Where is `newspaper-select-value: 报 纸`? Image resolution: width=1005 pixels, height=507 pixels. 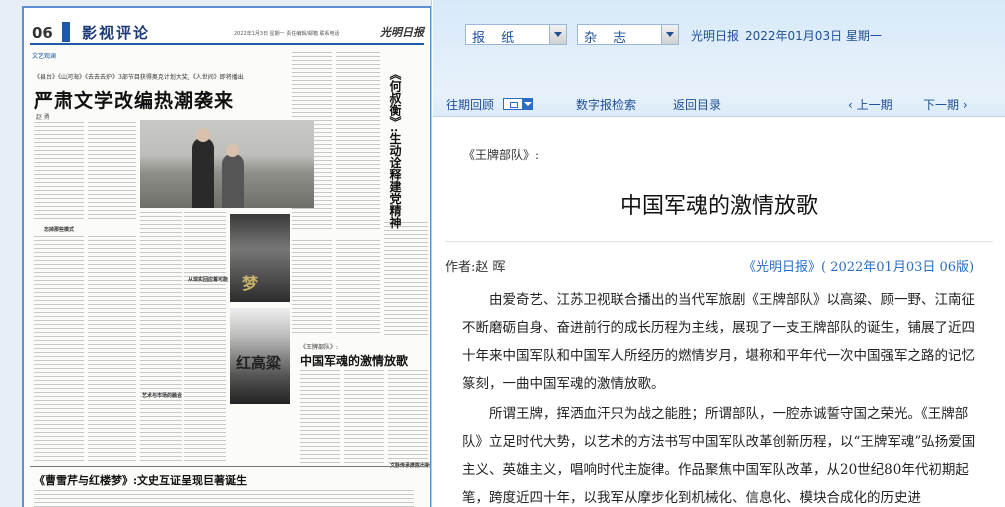
newspaper-select-value: 报 纸 is located at coordinates (496, 38).